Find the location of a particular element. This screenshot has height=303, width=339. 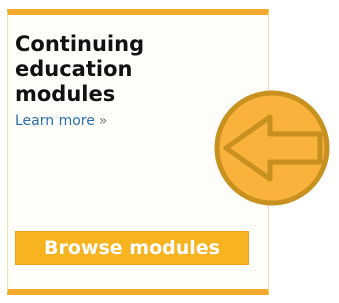

learn-more-label: Learn more is located at coordinates (55, 121).